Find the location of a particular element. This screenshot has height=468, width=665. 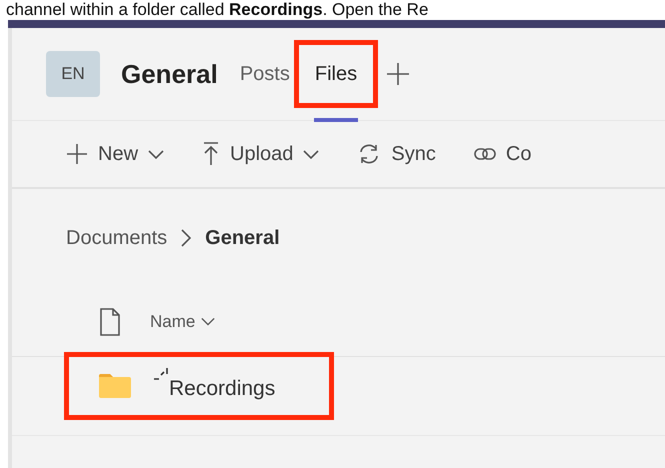

column-header: Name is located at coordinates (183, 321).